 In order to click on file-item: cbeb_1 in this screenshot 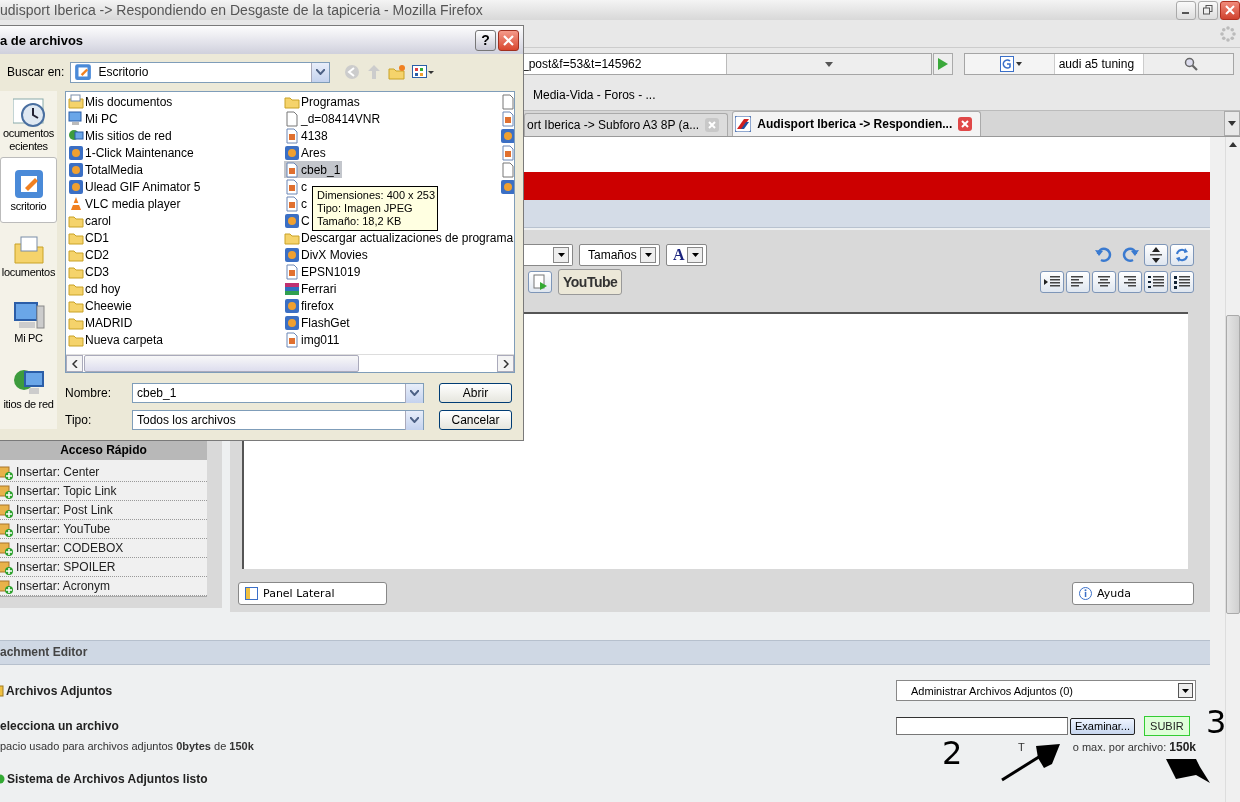, I will do `click(313, 169)`.